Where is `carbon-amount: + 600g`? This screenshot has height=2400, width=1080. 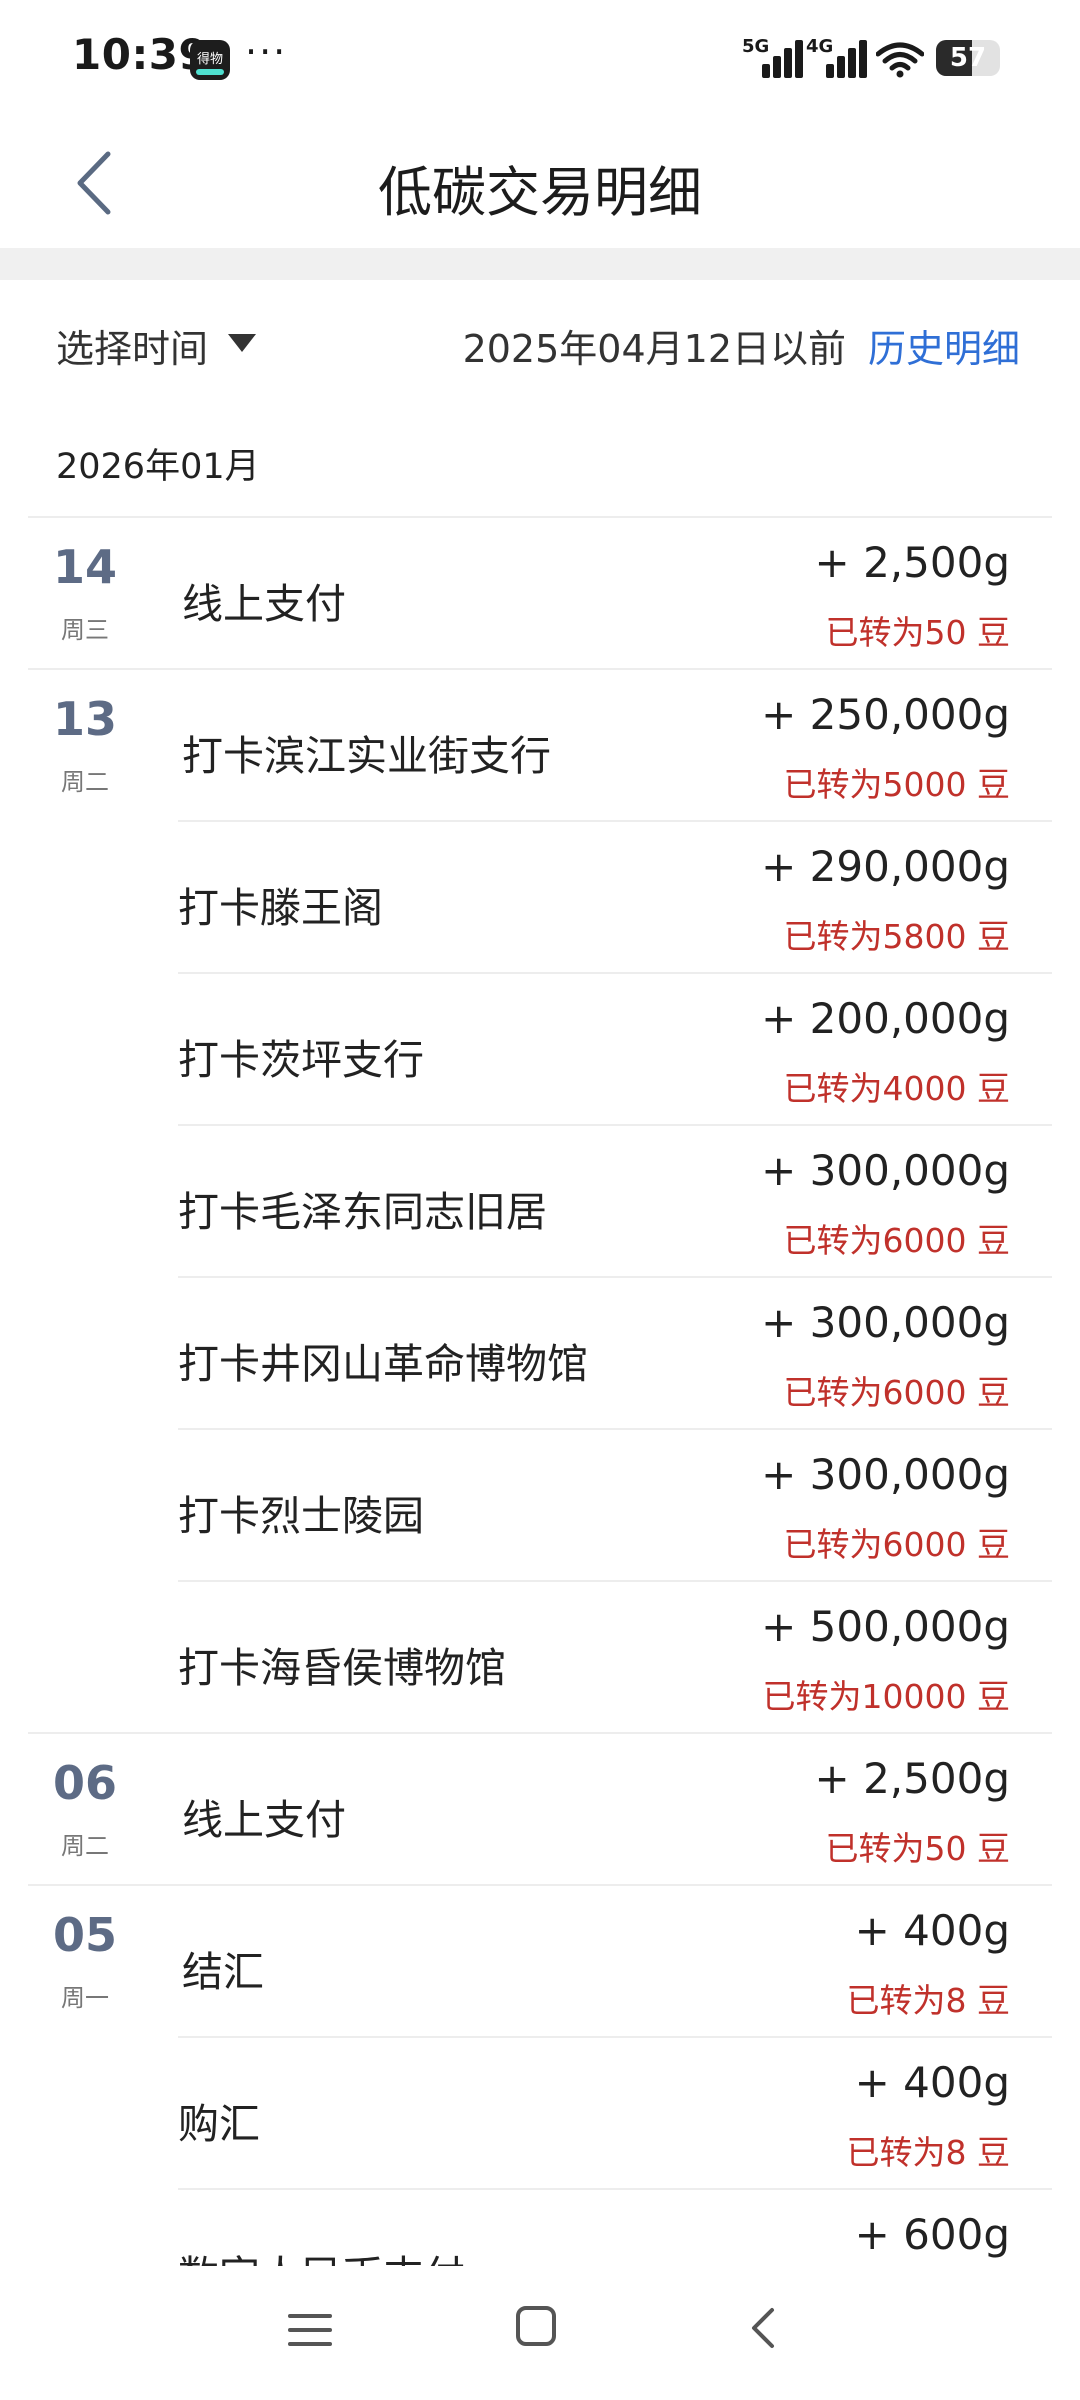
carbon-amount: + 600g is located at coordinates (932, 2234).